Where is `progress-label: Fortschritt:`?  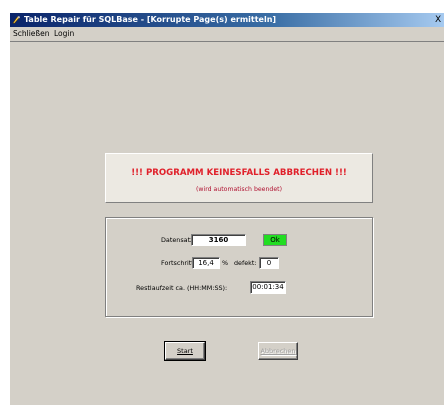 progress-label: Fortschritt: is located at coordinates (178, 263).